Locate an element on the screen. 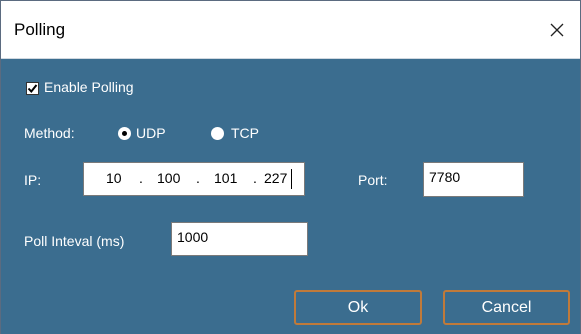 Image resolution: width=581 pixels, height=334 pixels. ip-octet-3: 101 is located at coordinates (226, 178).